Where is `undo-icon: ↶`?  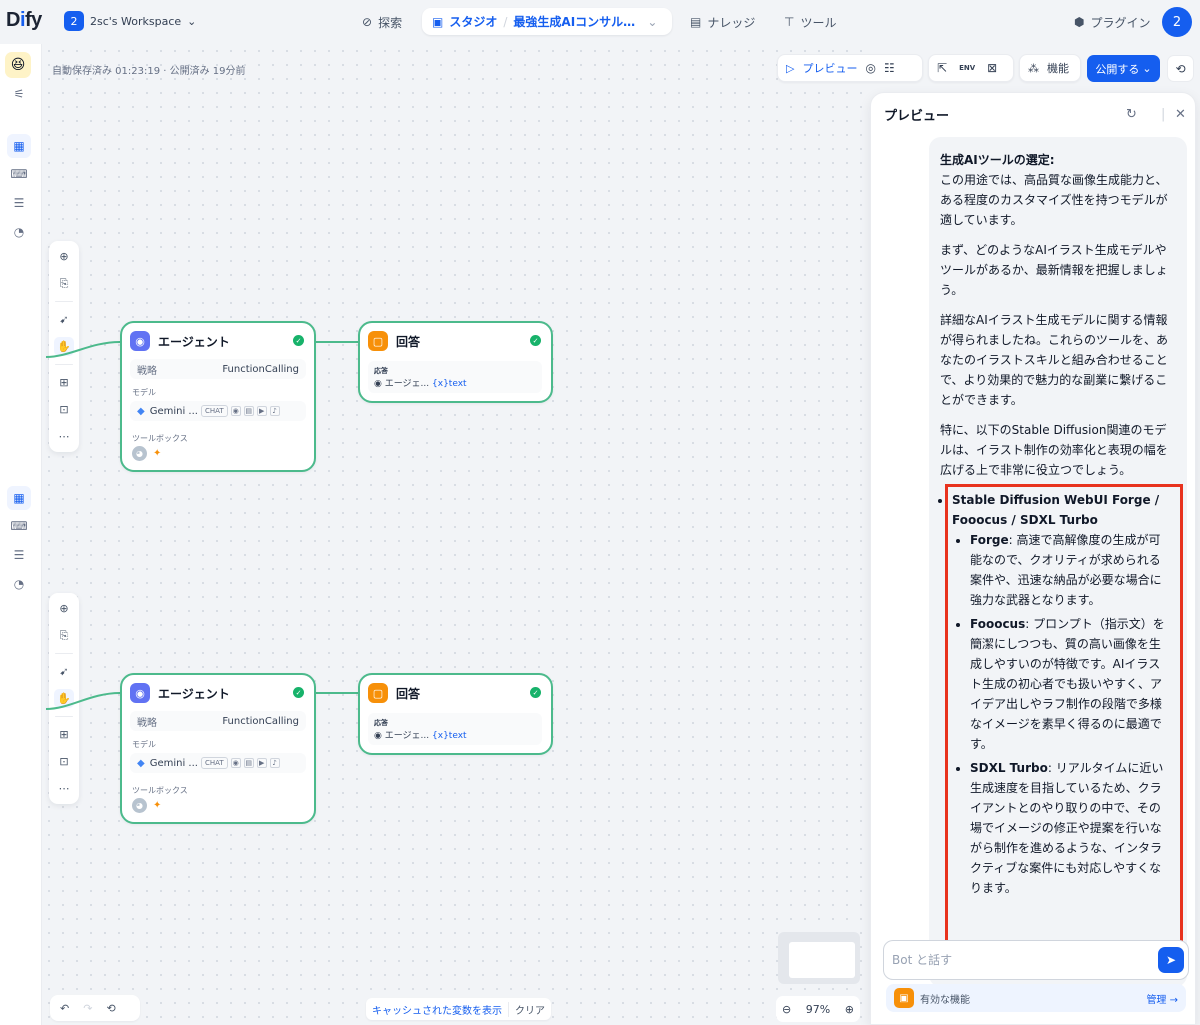 undo-icon: ↶ is located at coordinates (64, 1008).